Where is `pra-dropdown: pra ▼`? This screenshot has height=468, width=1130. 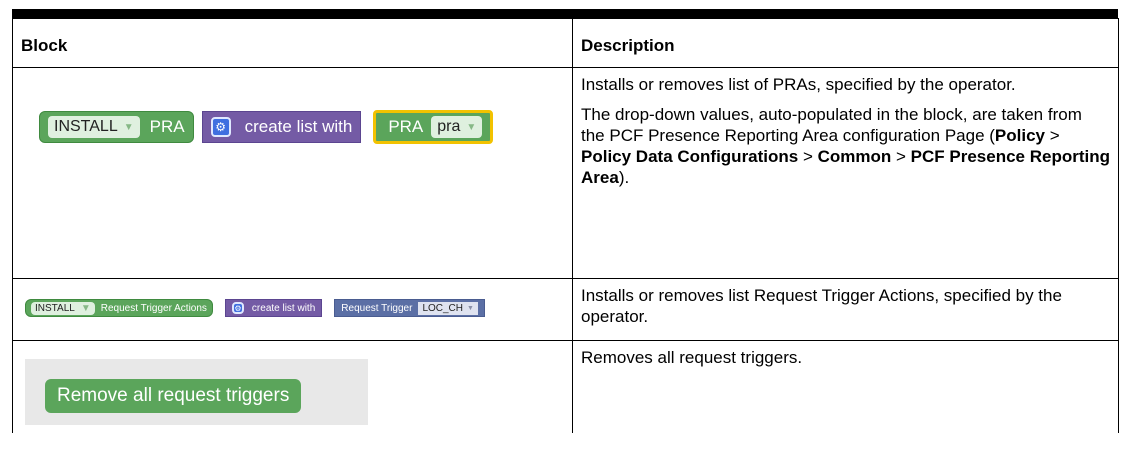
pra-dropdown: pra ▼ is located at coordinates (457, 127).